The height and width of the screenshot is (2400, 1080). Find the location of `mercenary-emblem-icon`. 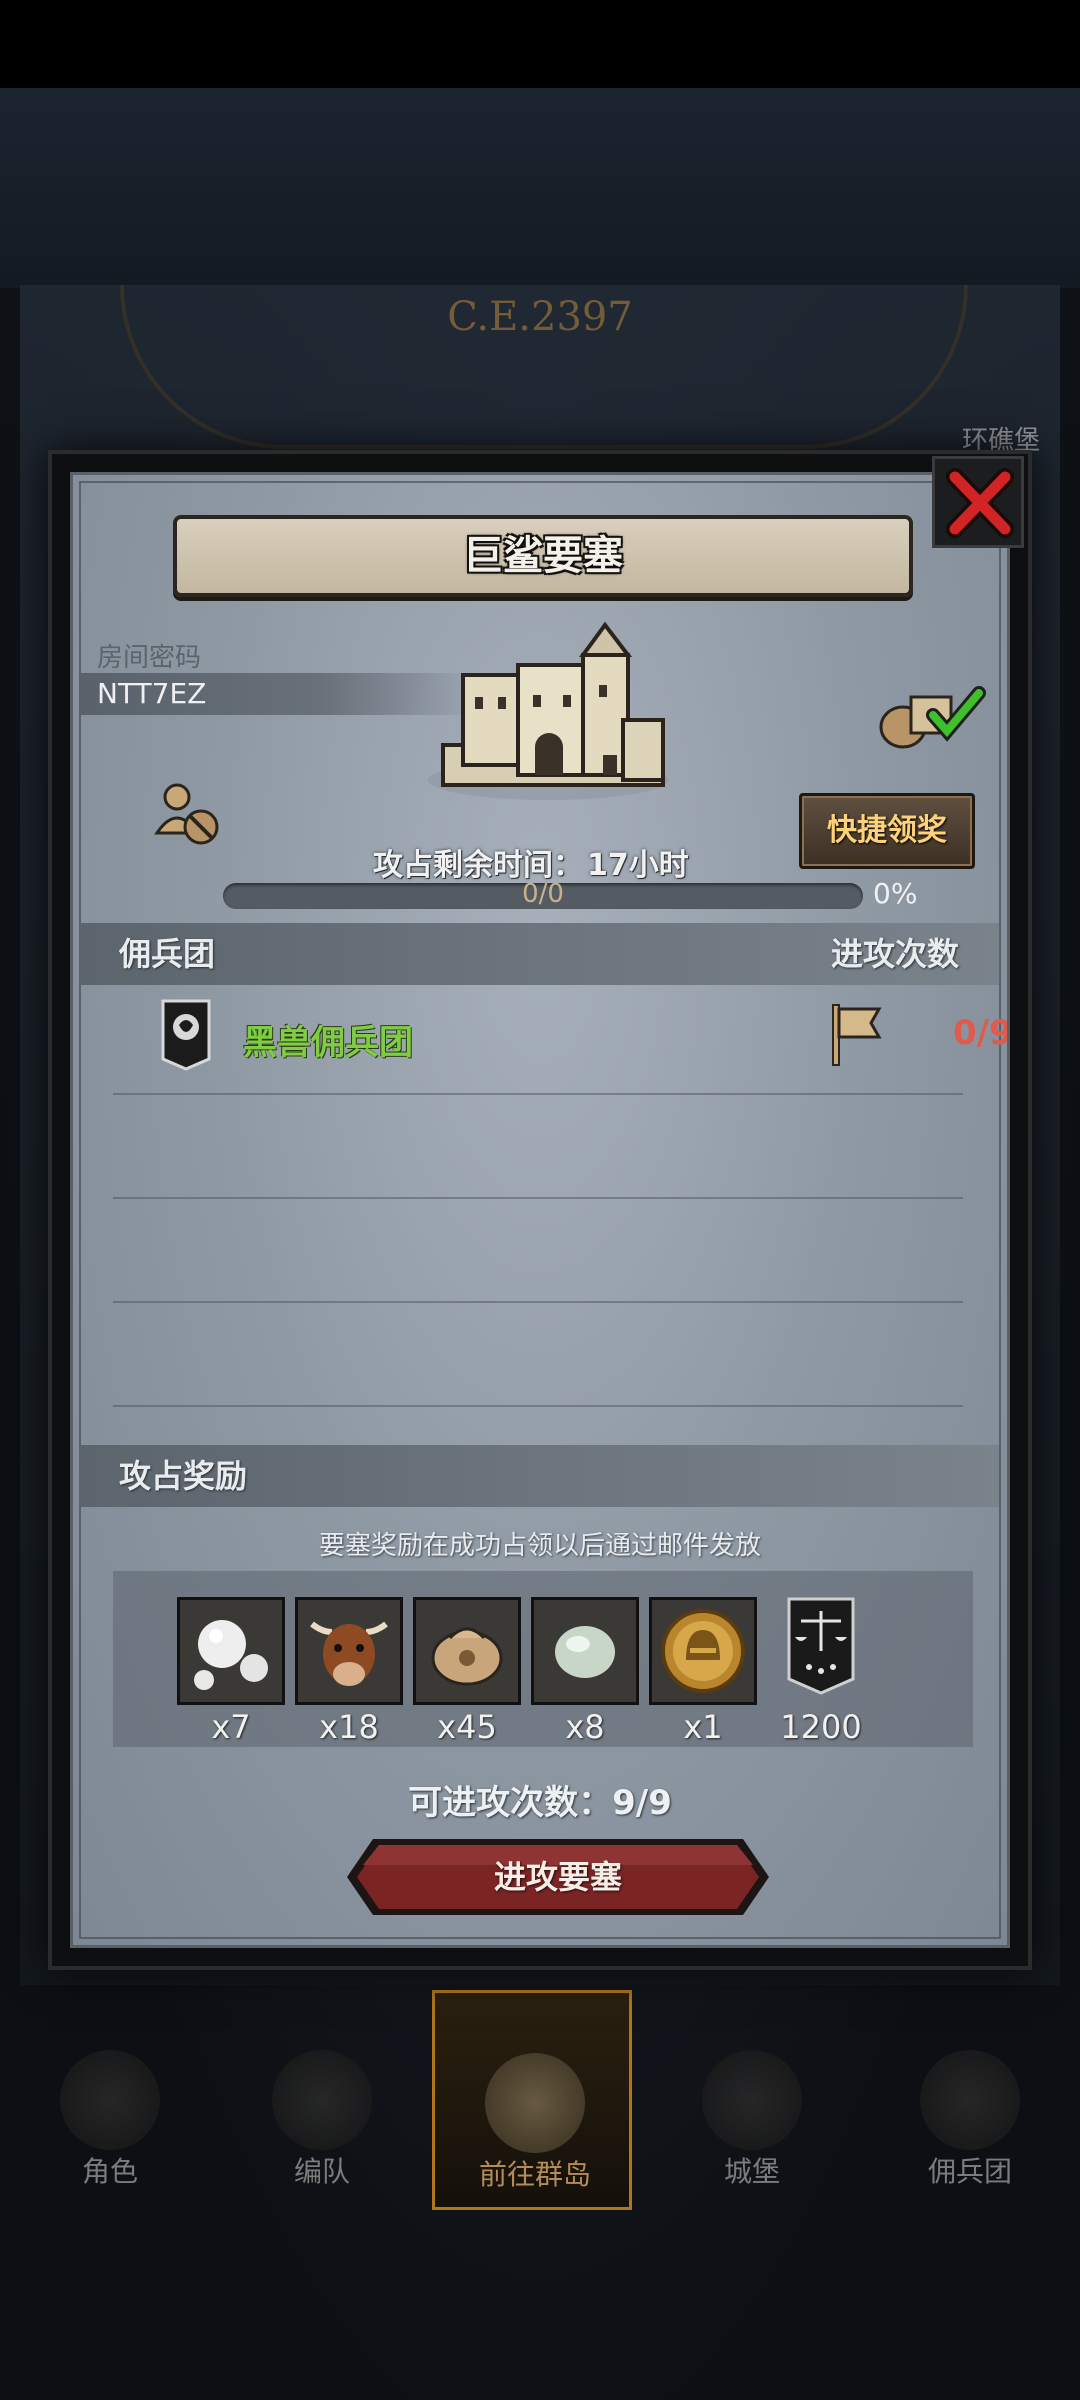

mercenary-emblem-icon is located at coordinates (186, 1035).